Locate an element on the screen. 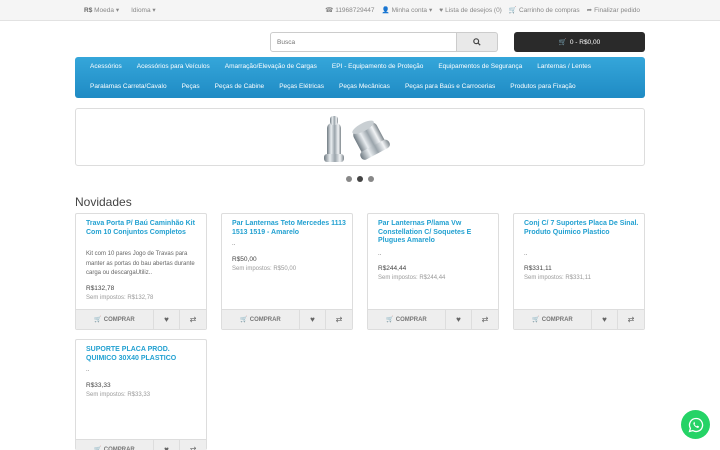  wishlist-link: ♥ Lista de desejos (0) is located at coordinates (470, 10).